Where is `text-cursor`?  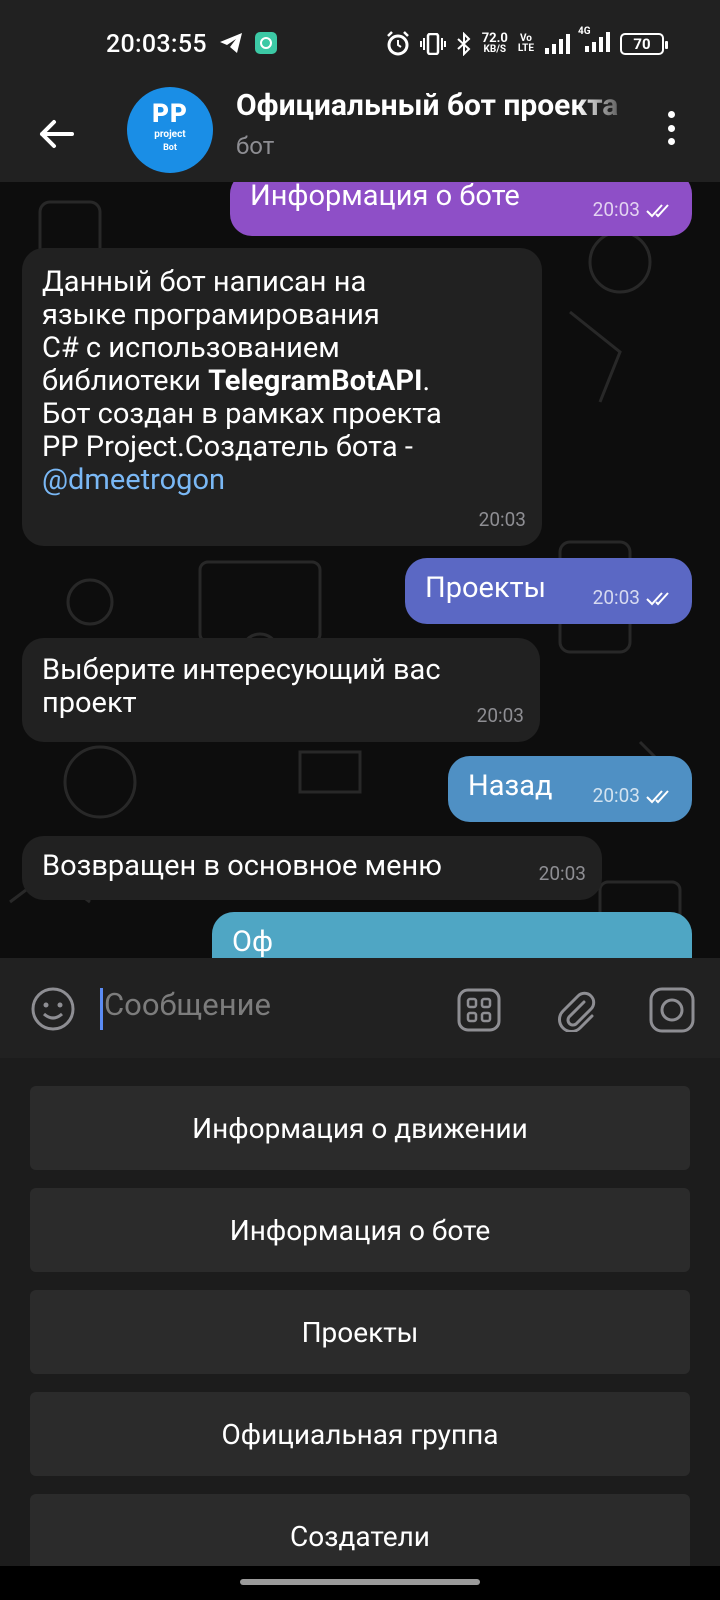
text-cursor is located at coordinates (101, 1009).